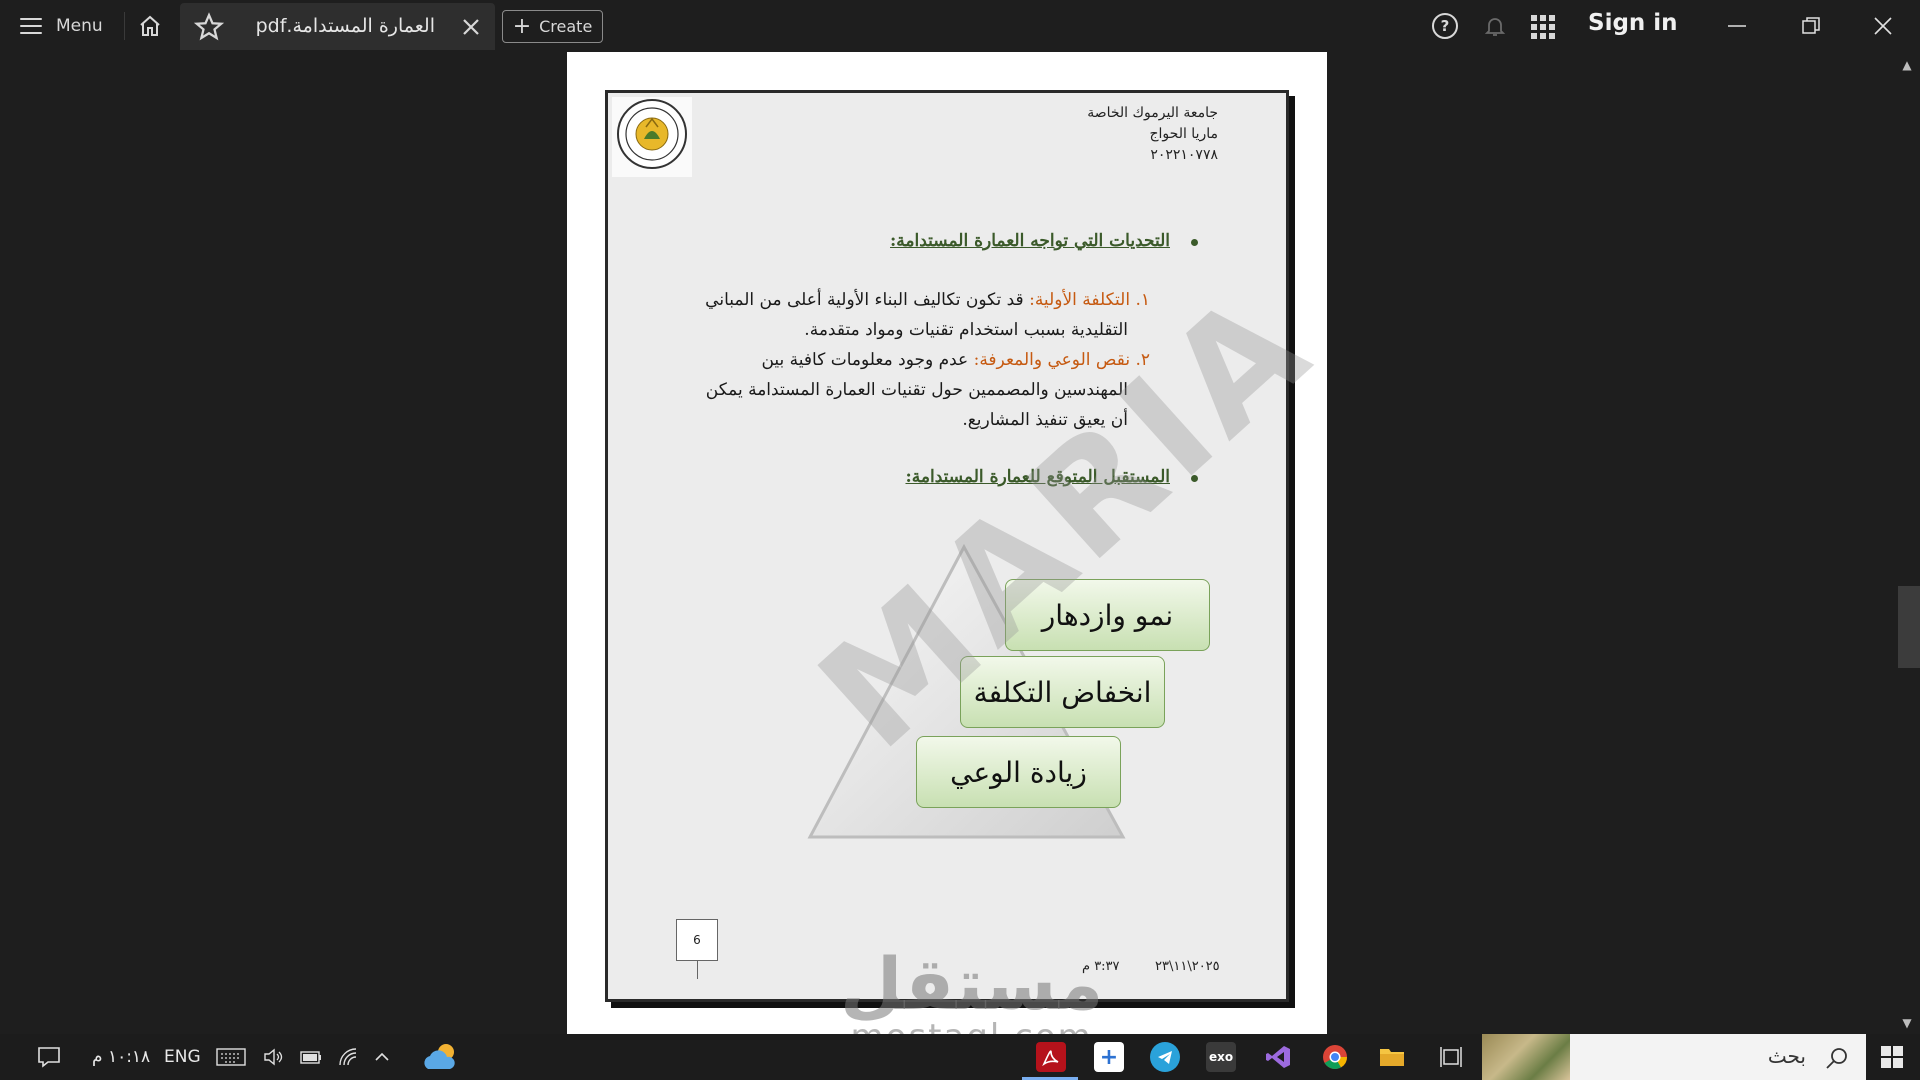  I want to click on home-button, so click(150, 26).